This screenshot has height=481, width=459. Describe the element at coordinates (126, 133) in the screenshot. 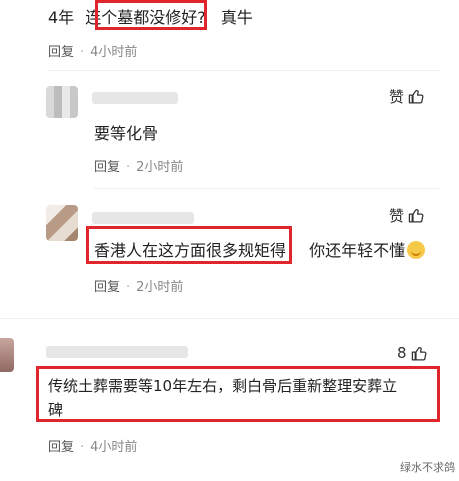

I see `comment-2-text: 要等化骨` at that location.